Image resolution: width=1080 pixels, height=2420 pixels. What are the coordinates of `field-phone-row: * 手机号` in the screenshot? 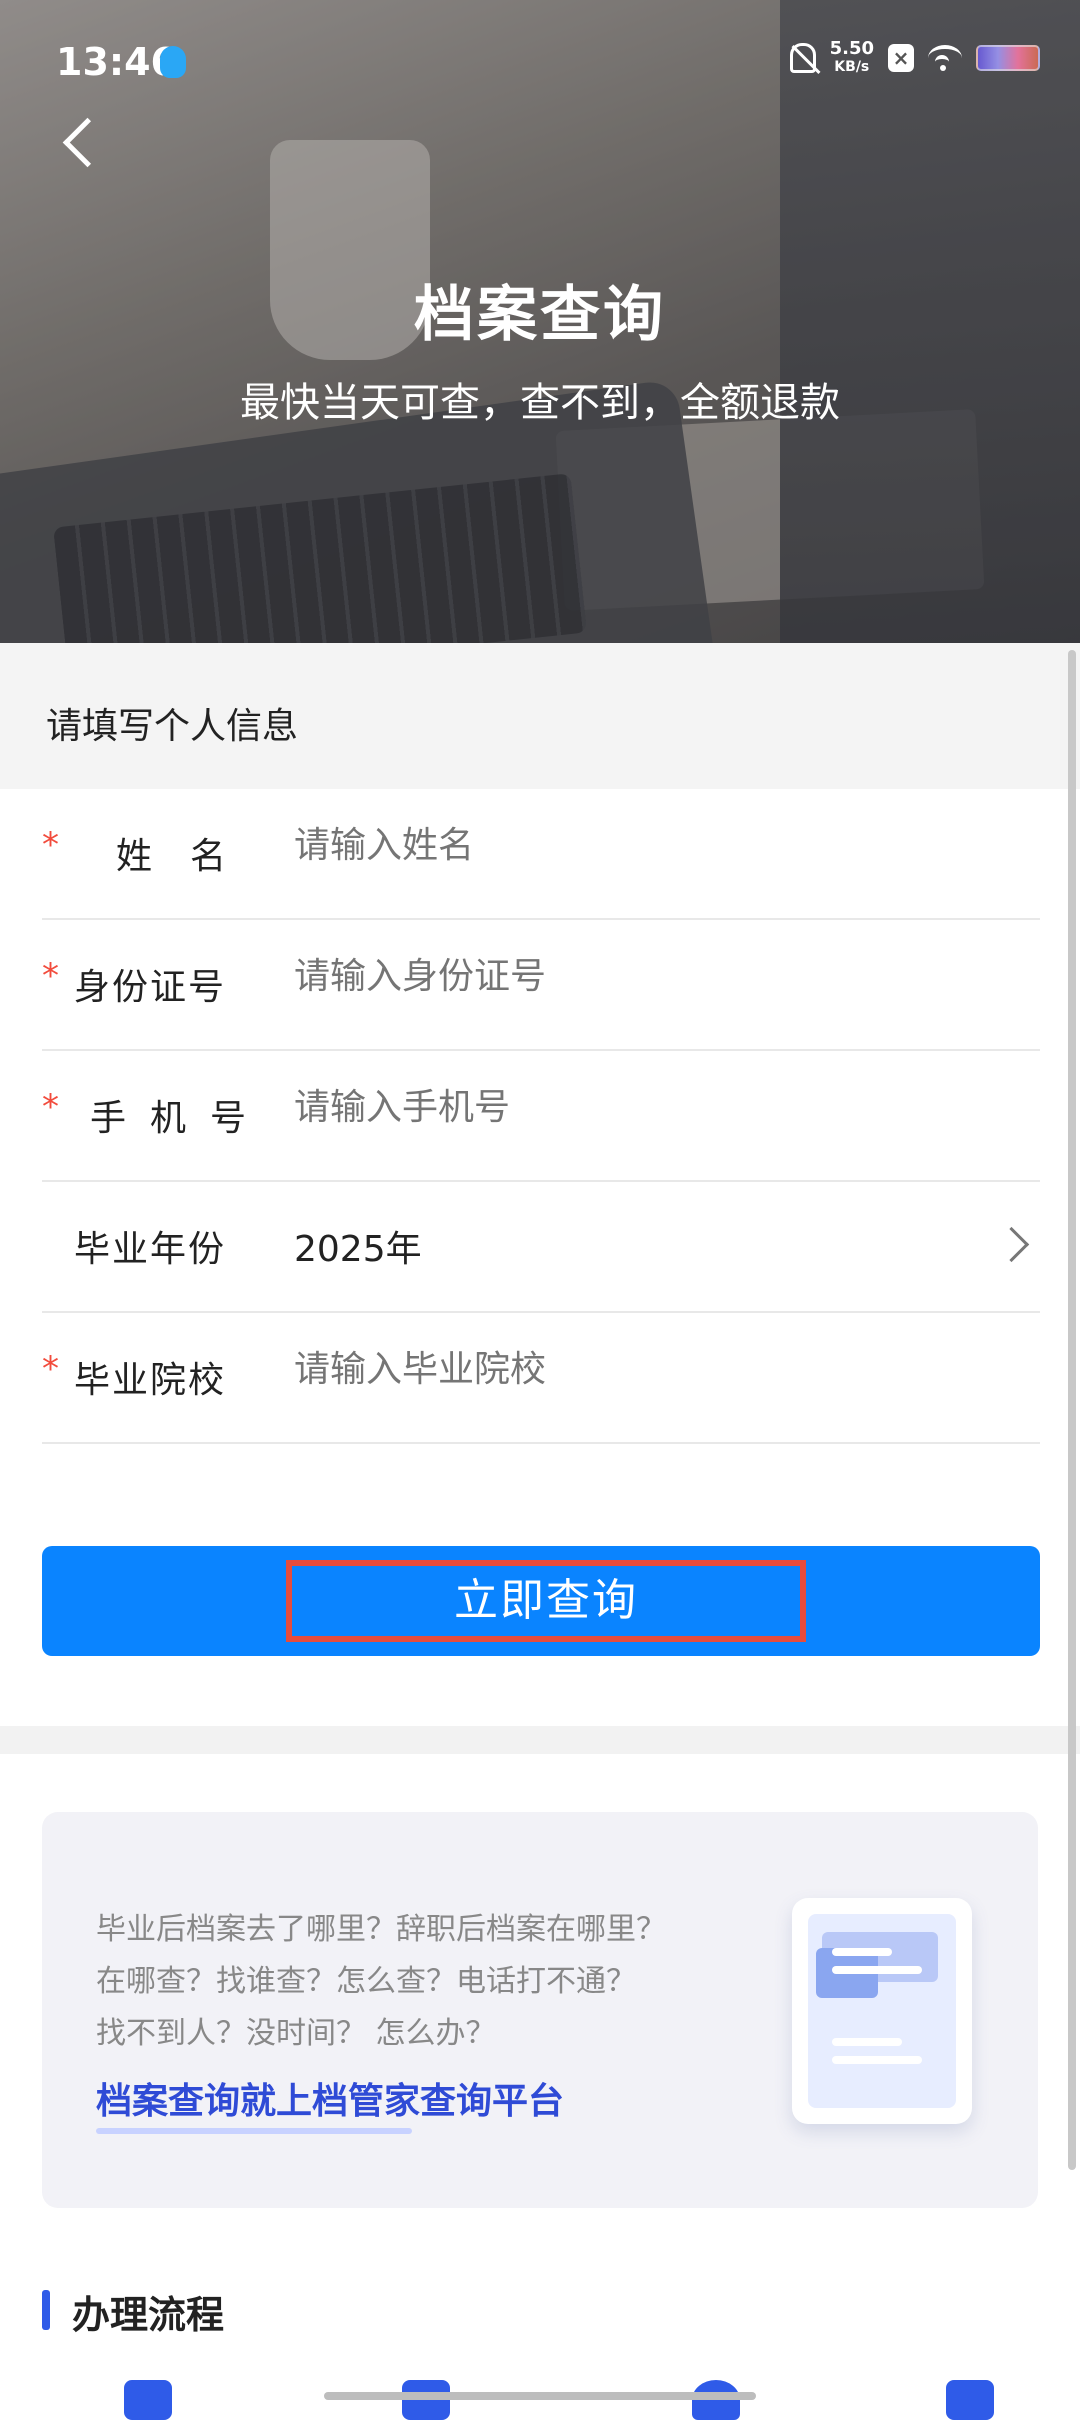 It's located at (541, 1116).